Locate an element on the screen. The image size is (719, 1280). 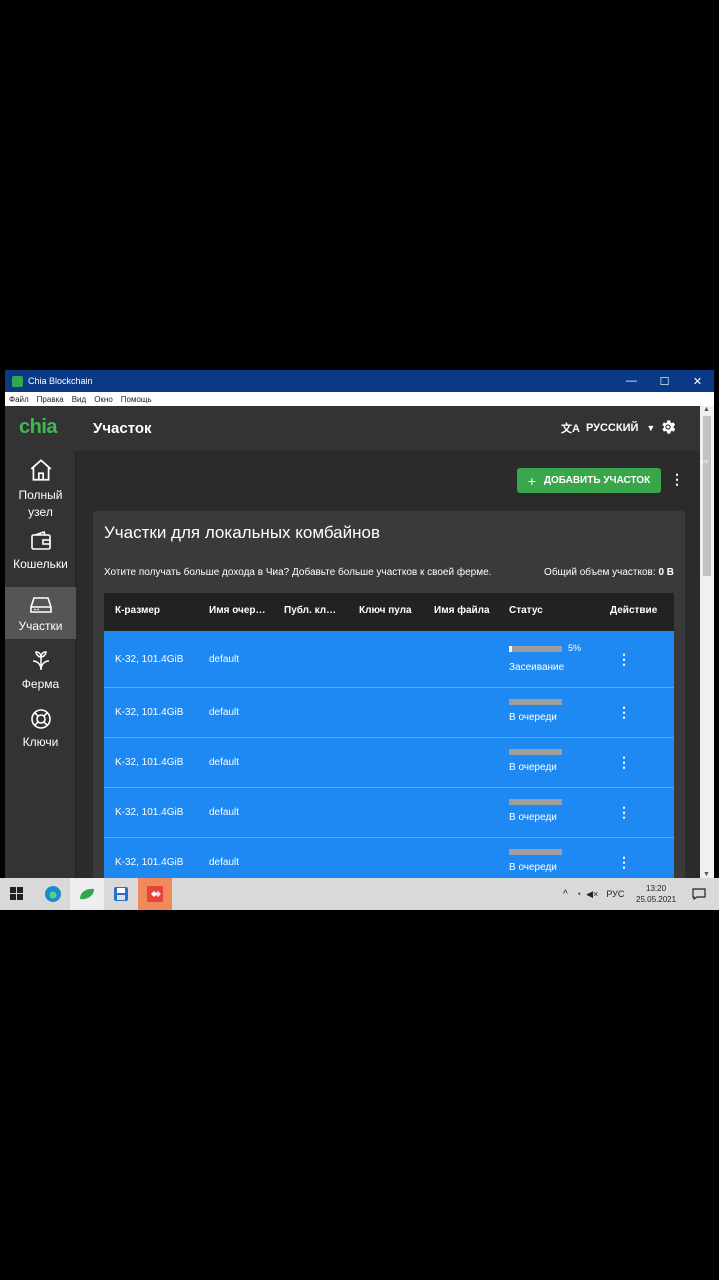
menu-help: Помощь is located at coordinates (136, 399).